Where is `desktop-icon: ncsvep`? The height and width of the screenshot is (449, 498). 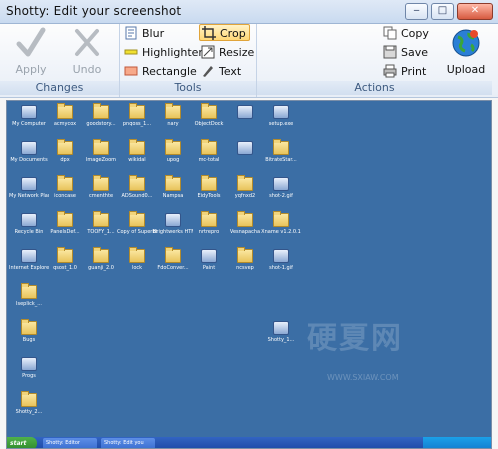 desktop-icon: ncsvep is located at coordinates (245, 267).